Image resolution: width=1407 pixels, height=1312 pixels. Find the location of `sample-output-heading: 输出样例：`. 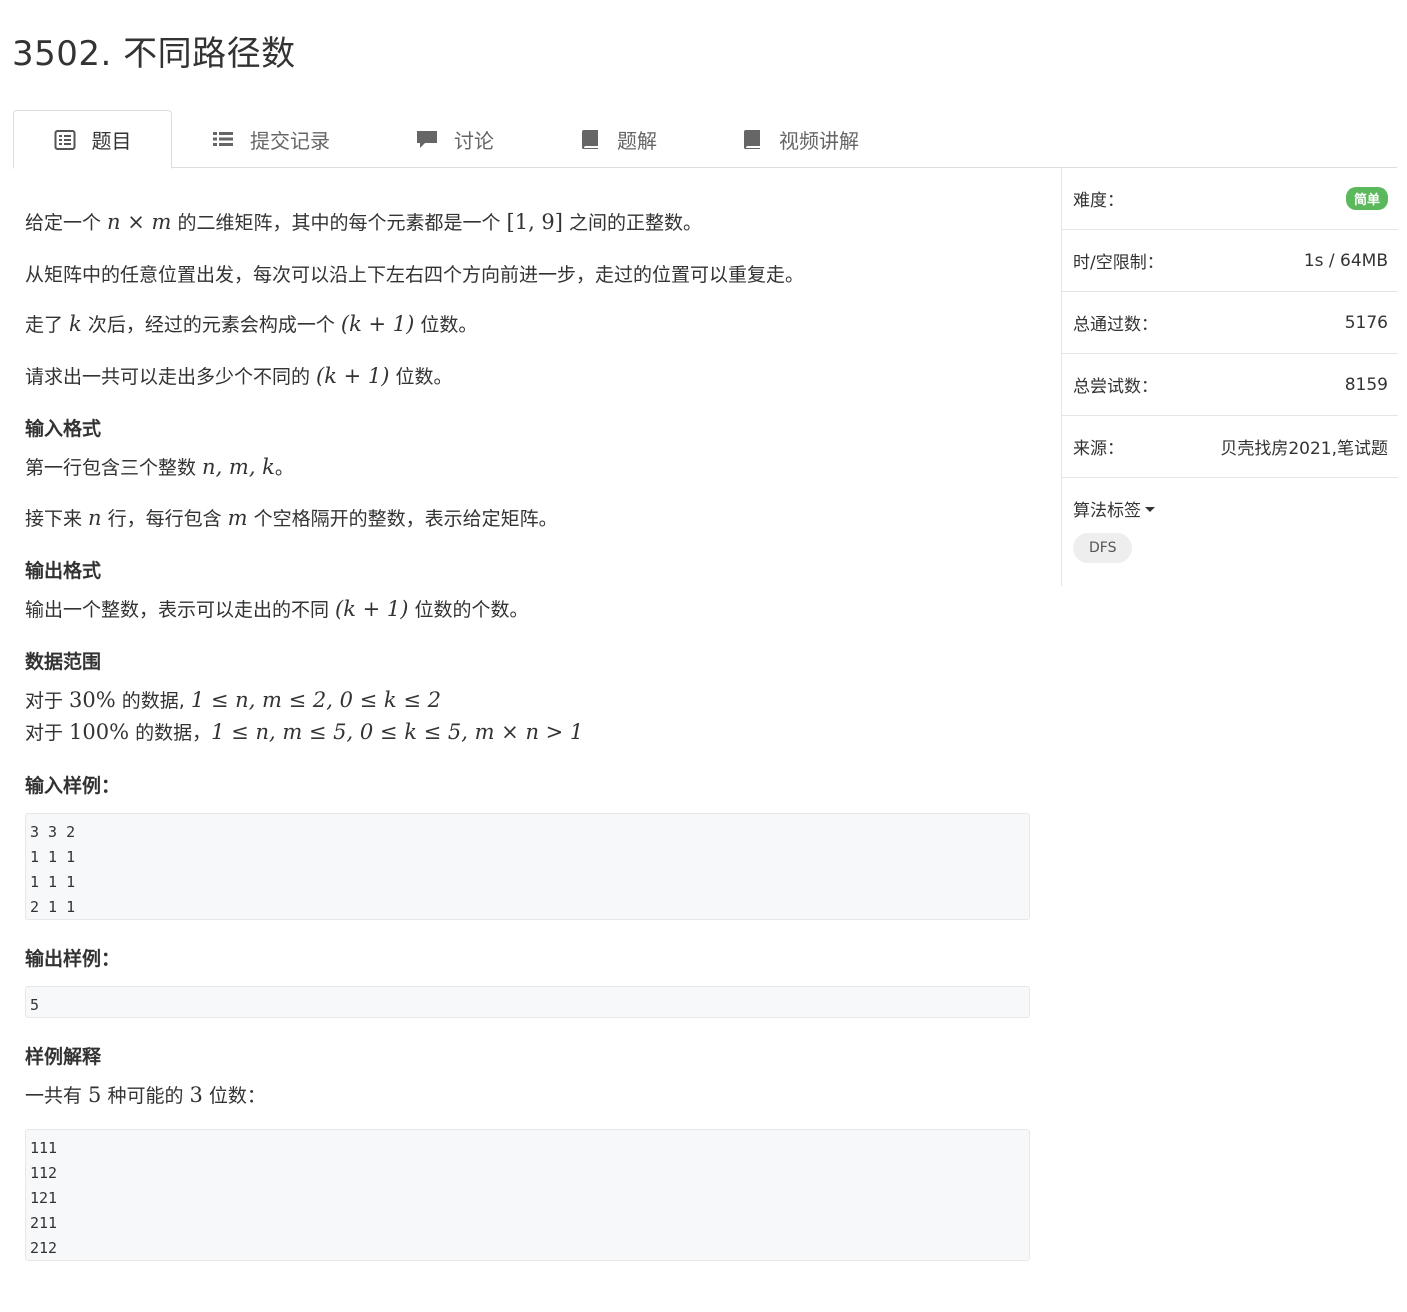

sample-output-heading: 输出样例： is located at coordinates (73, 959).